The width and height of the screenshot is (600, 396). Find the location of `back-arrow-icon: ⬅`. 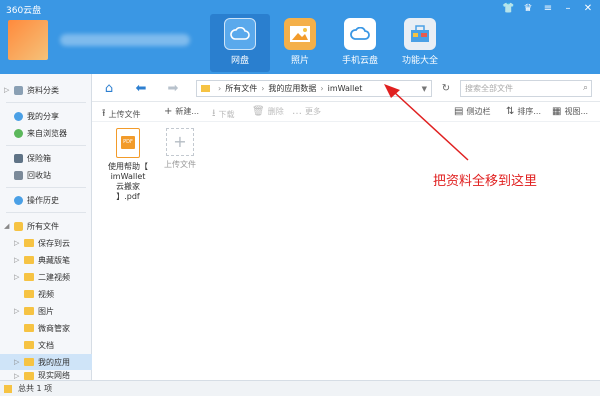

back-arrow-icon: ⬅ is located at coordinates (141, 88).